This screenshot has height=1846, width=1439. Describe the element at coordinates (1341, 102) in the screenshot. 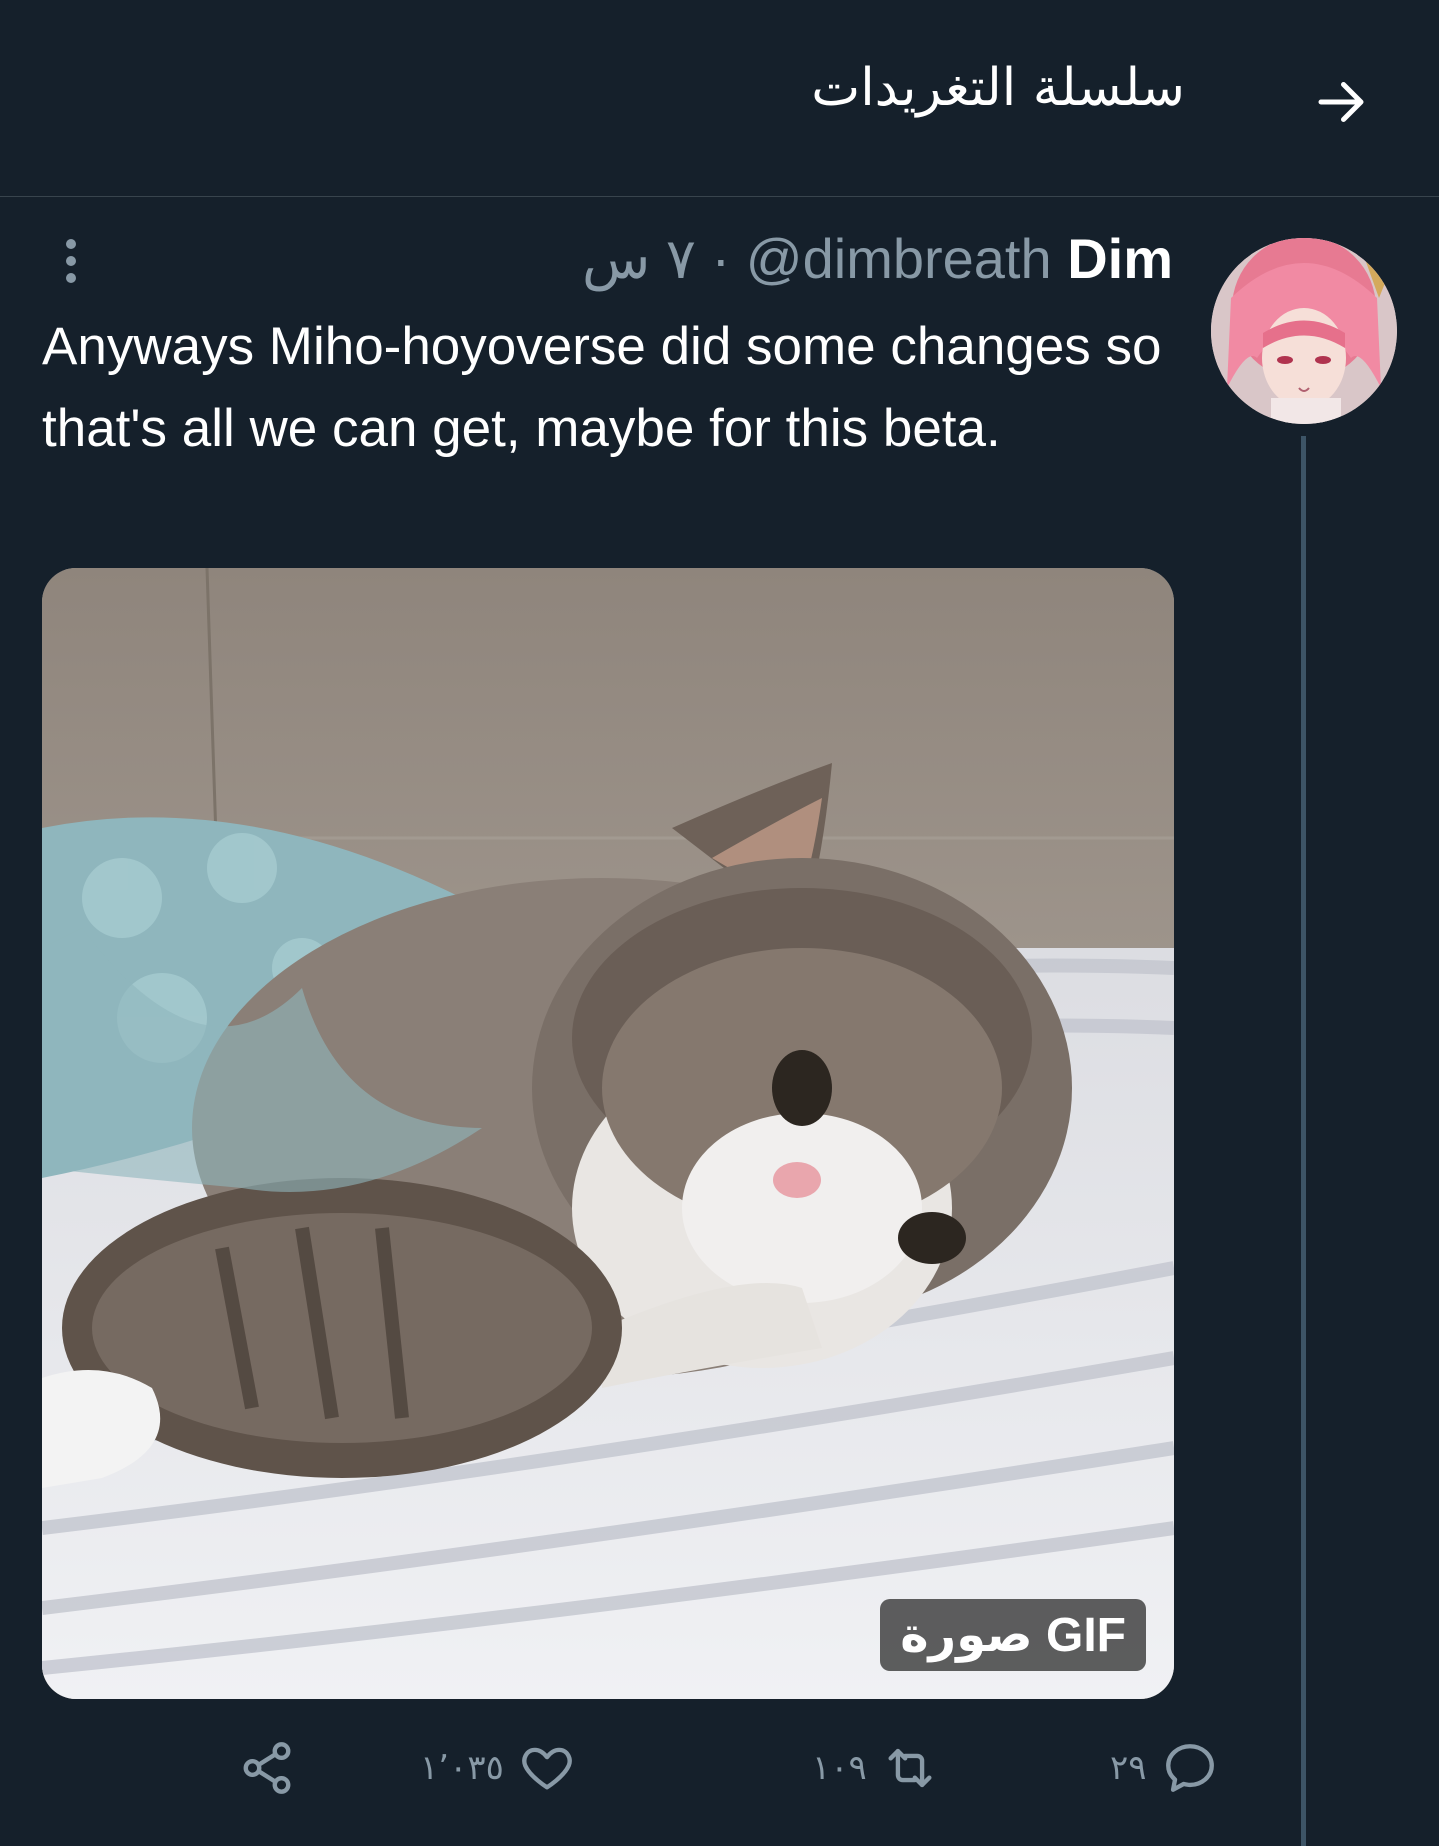

I see `arrow-right-icon` at that location.